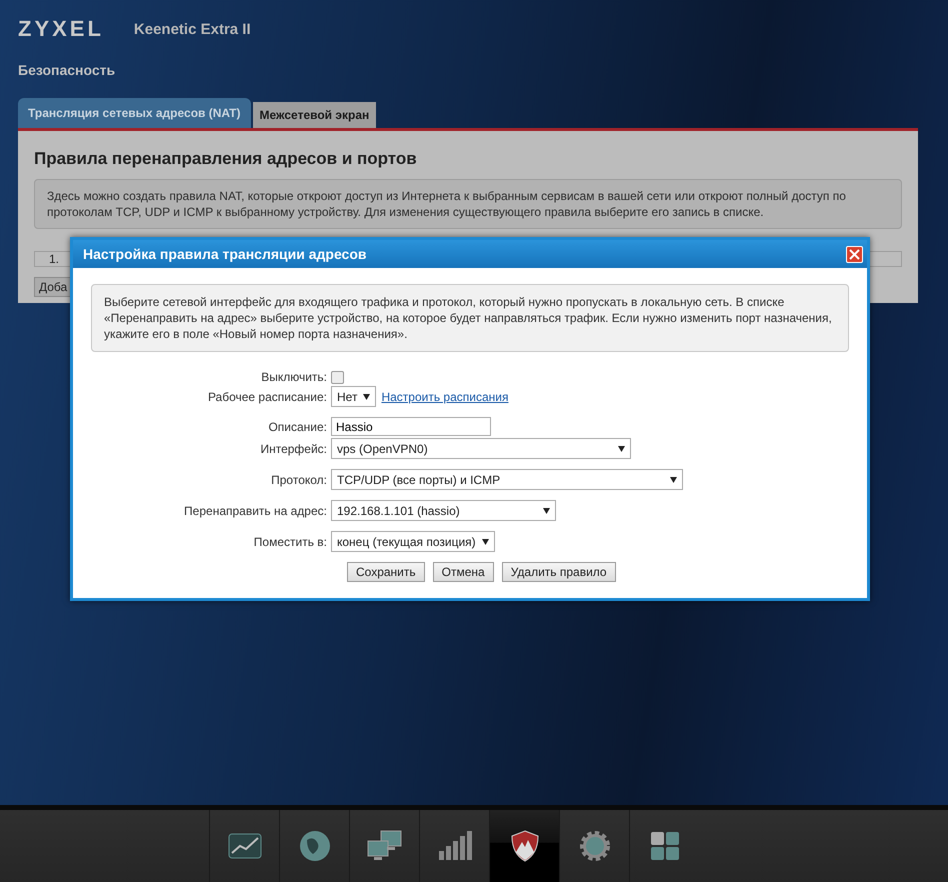  What do you see at coordinates (507, 479) in the screenshot?
I see `select-field: TCP/UDP (все порты) и ICMP` at bounding box center [507, 479].